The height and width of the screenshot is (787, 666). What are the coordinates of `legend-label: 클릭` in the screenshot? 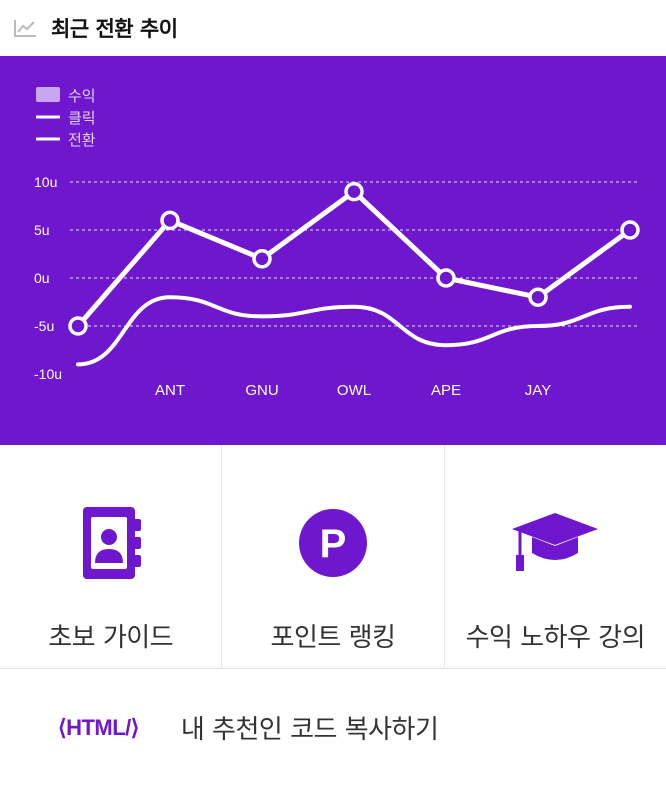 It's located at (82, 118).